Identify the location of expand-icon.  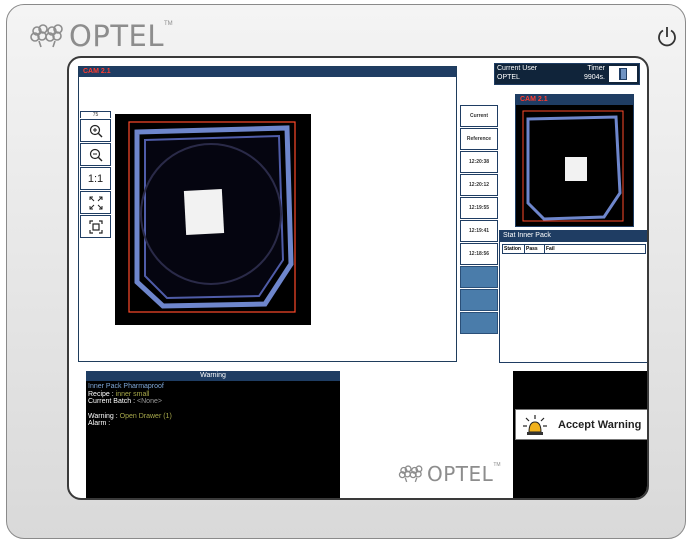
(95, 202).